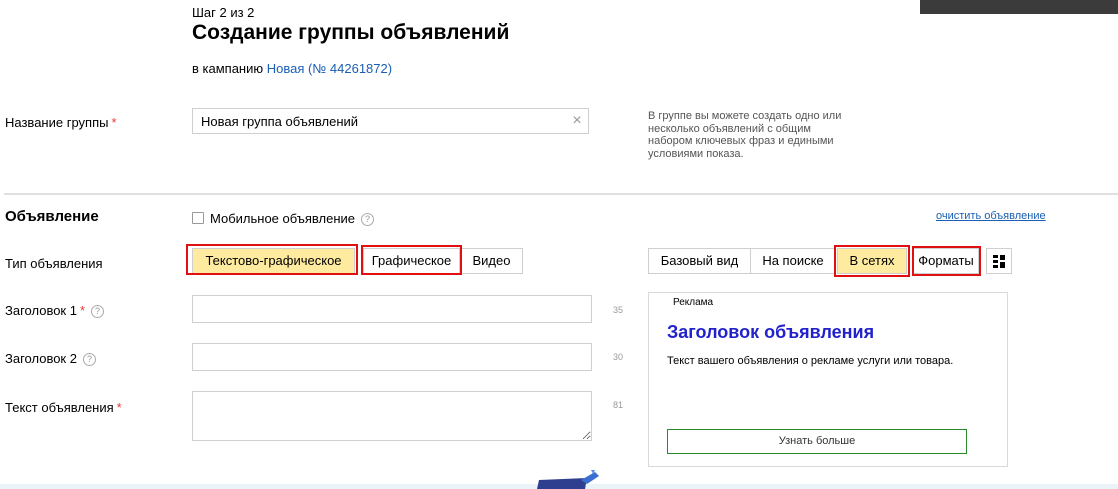 The height and width of the screenshot is (489, 1118). What do you see at coordinates (392, 309) in the screenshot?
I see `title1-input` at bounding box center [392, 309].